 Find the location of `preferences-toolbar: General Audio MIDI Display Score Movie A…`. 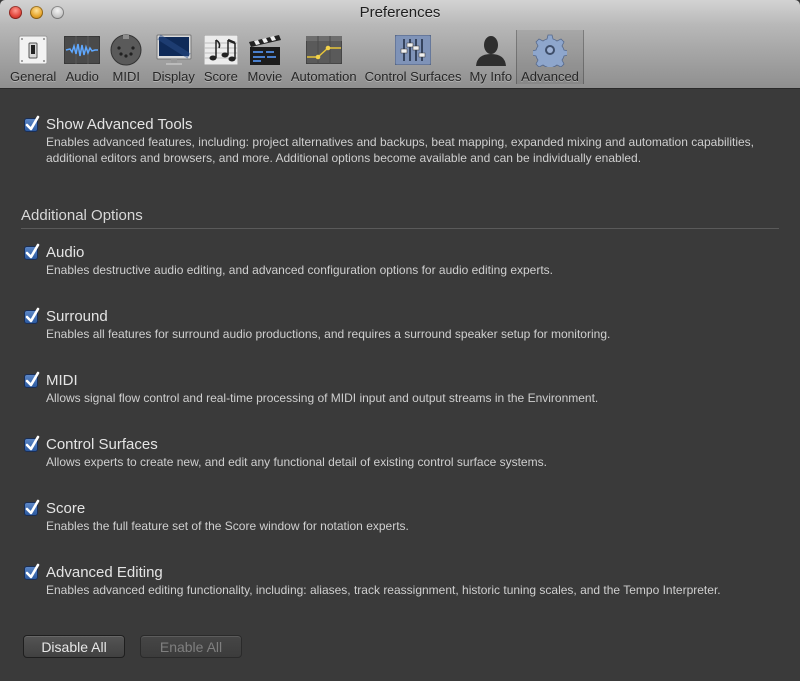

preferences-toolbar: General Audio MIDI Display Score Movie A… is located at coordinates (295, 57).